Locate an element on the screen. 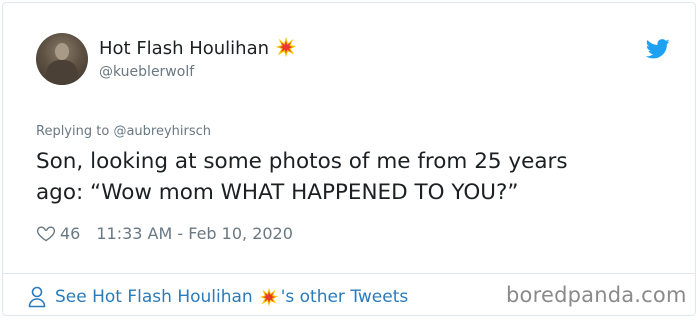 This screenshot has height=320, width=700. see-other-tweets-link: See Hot Flash Houlihan 's other Tweets is located at coordinates (218, 297).